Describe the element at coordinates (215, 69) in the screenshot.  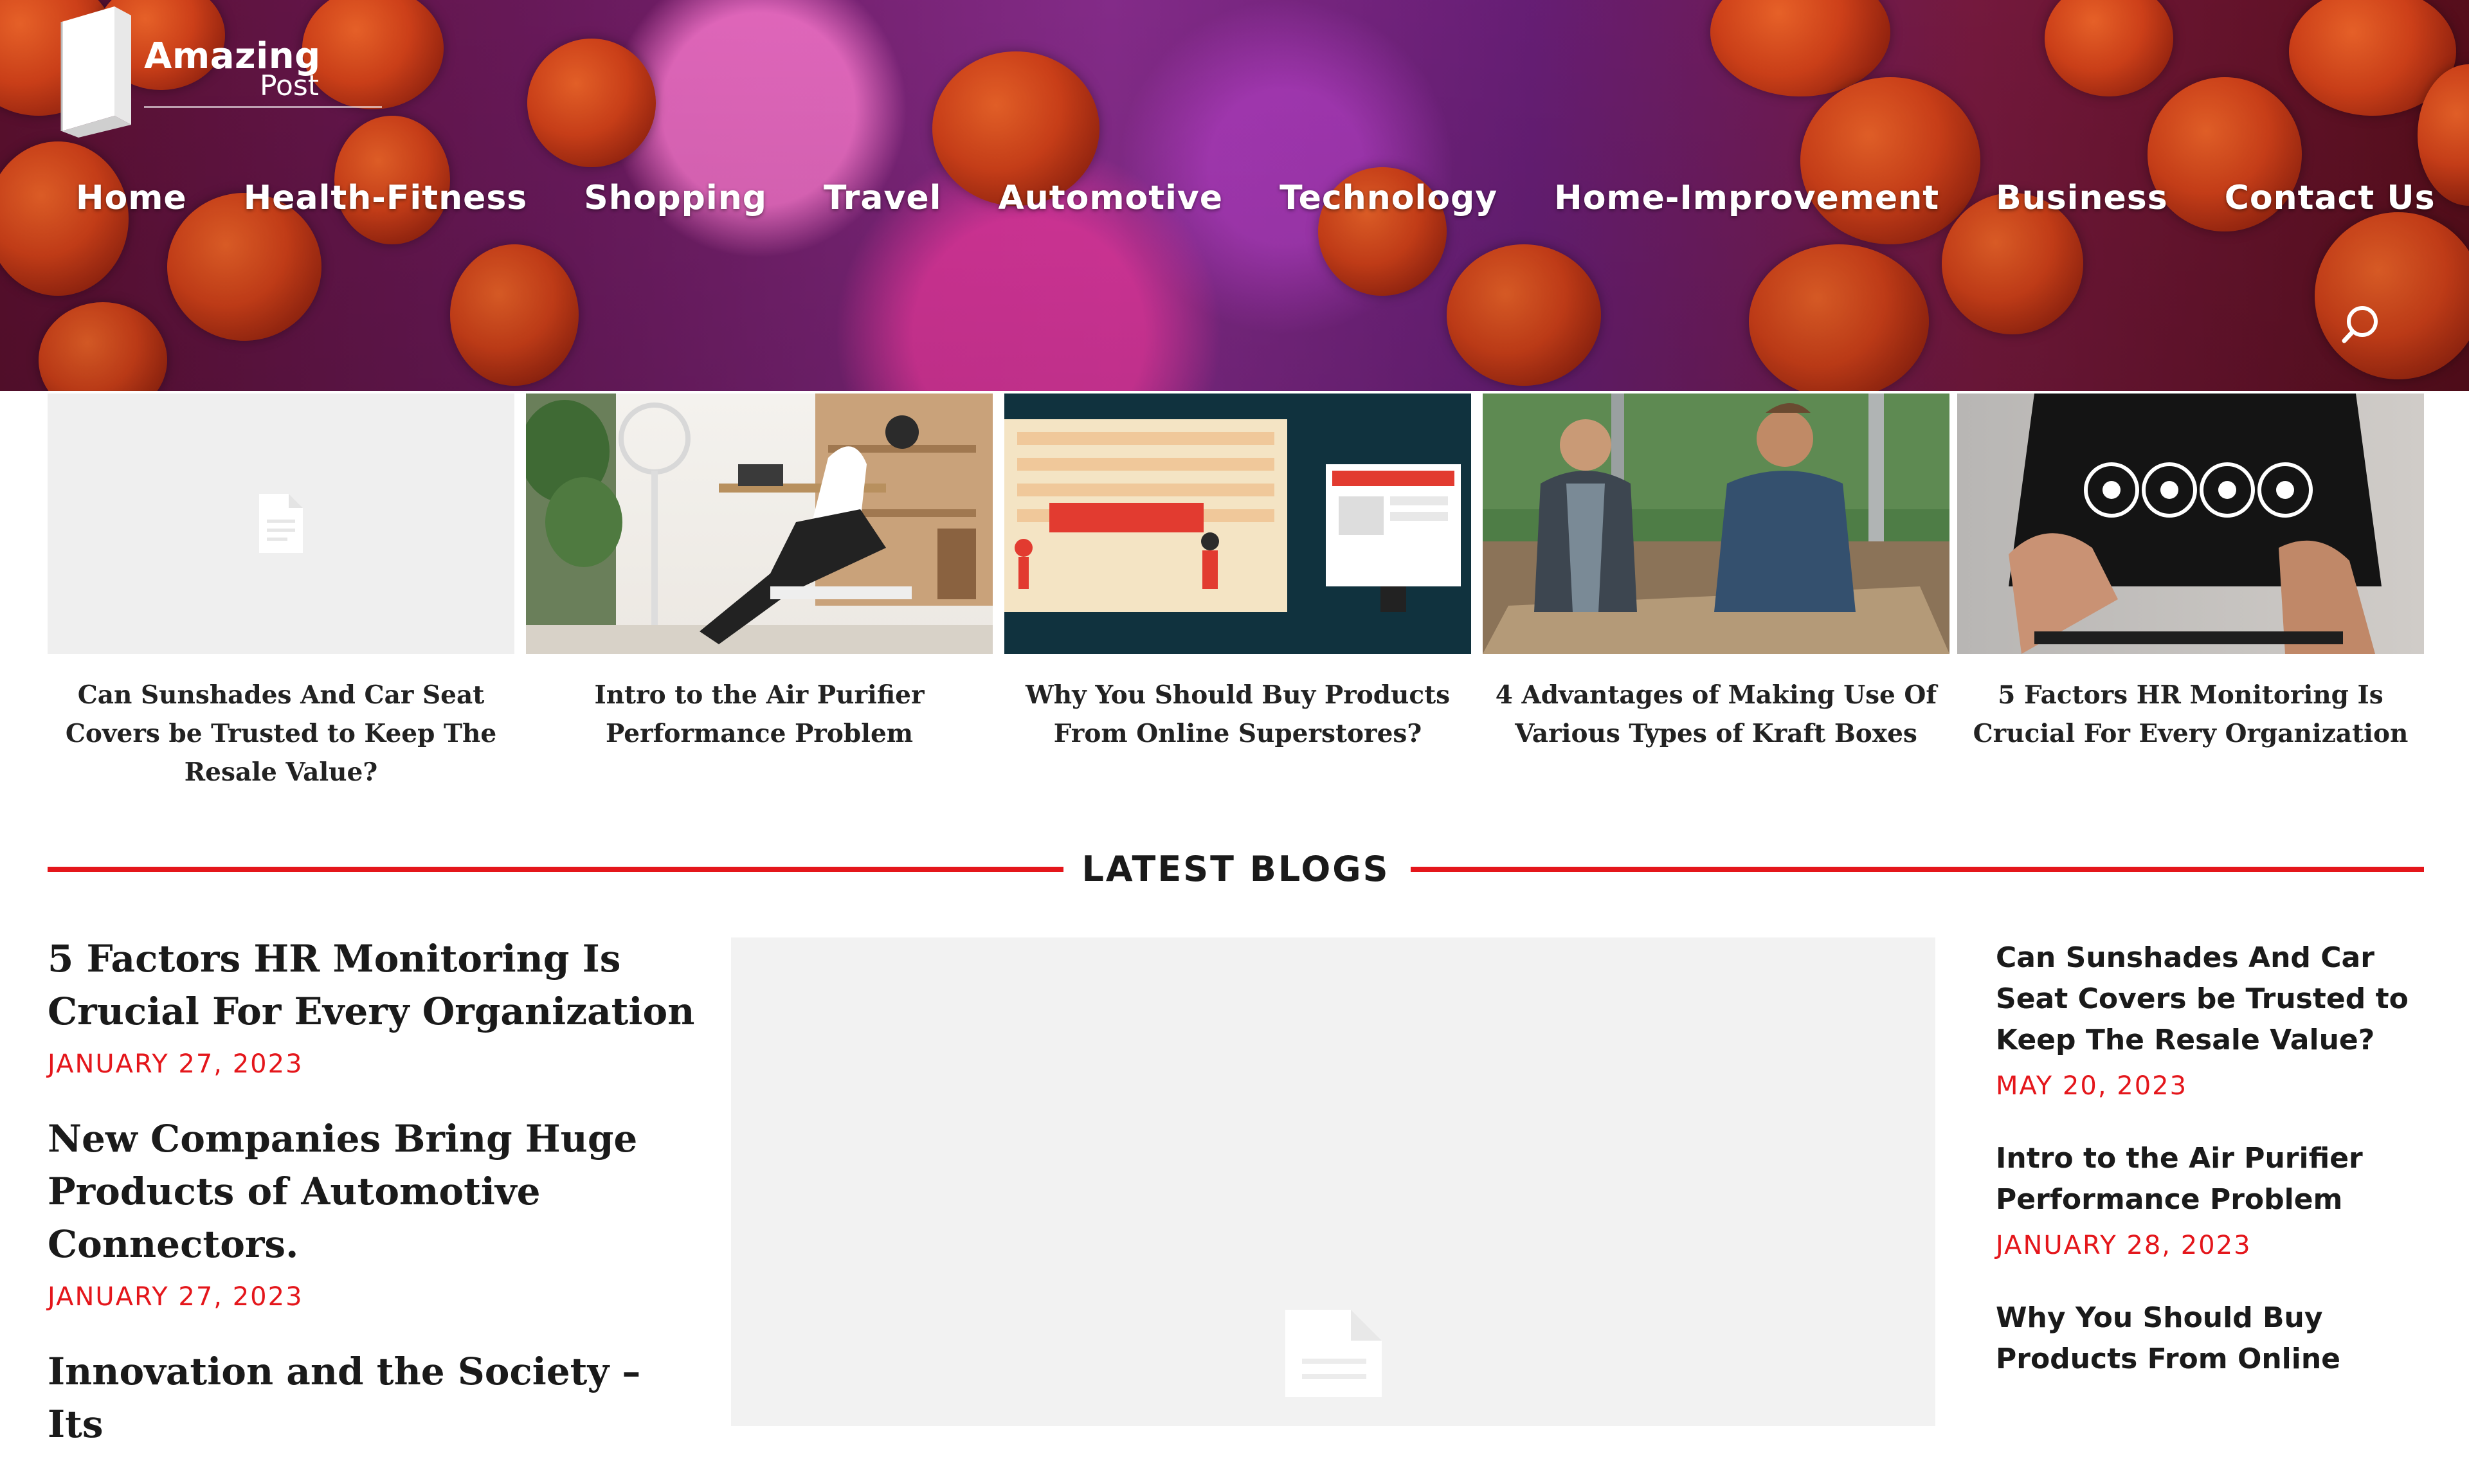
I see `site-logo: Amazing Post` at that location.